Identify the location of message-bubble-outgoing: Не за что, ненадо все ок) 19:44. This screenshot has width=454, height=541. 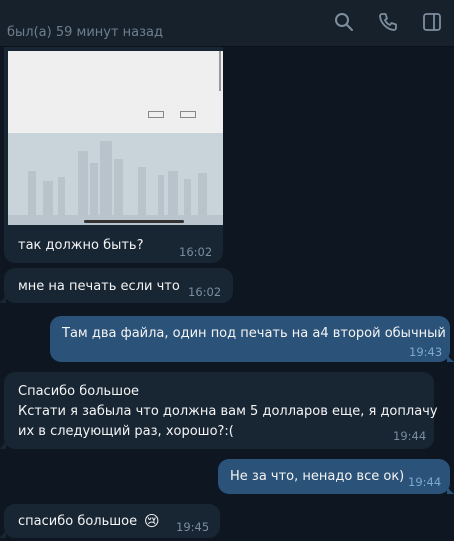
(334, 476).